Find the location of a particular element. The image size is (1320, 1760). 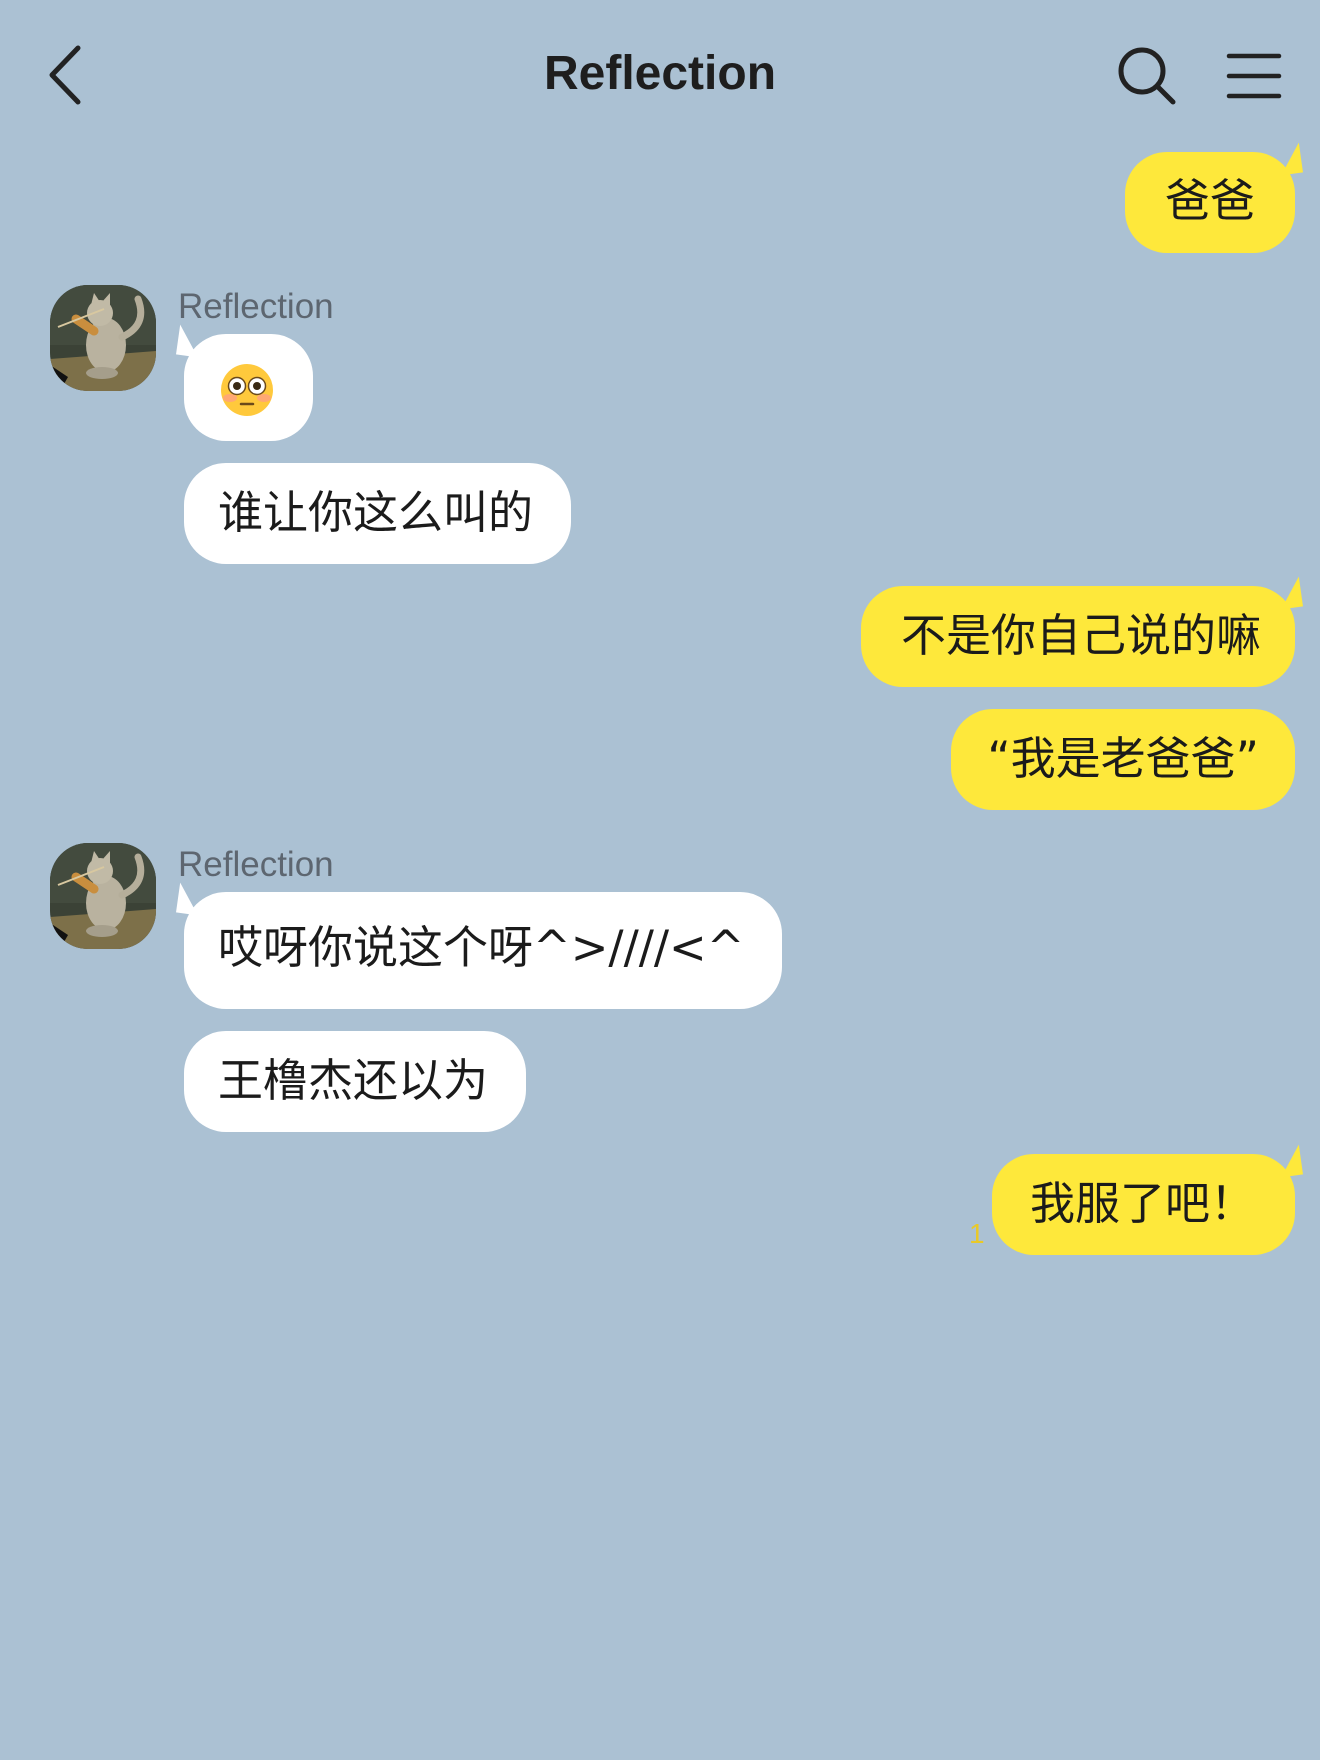

message-text: 我服了吧！ is located at coordinates (1142, 1203).